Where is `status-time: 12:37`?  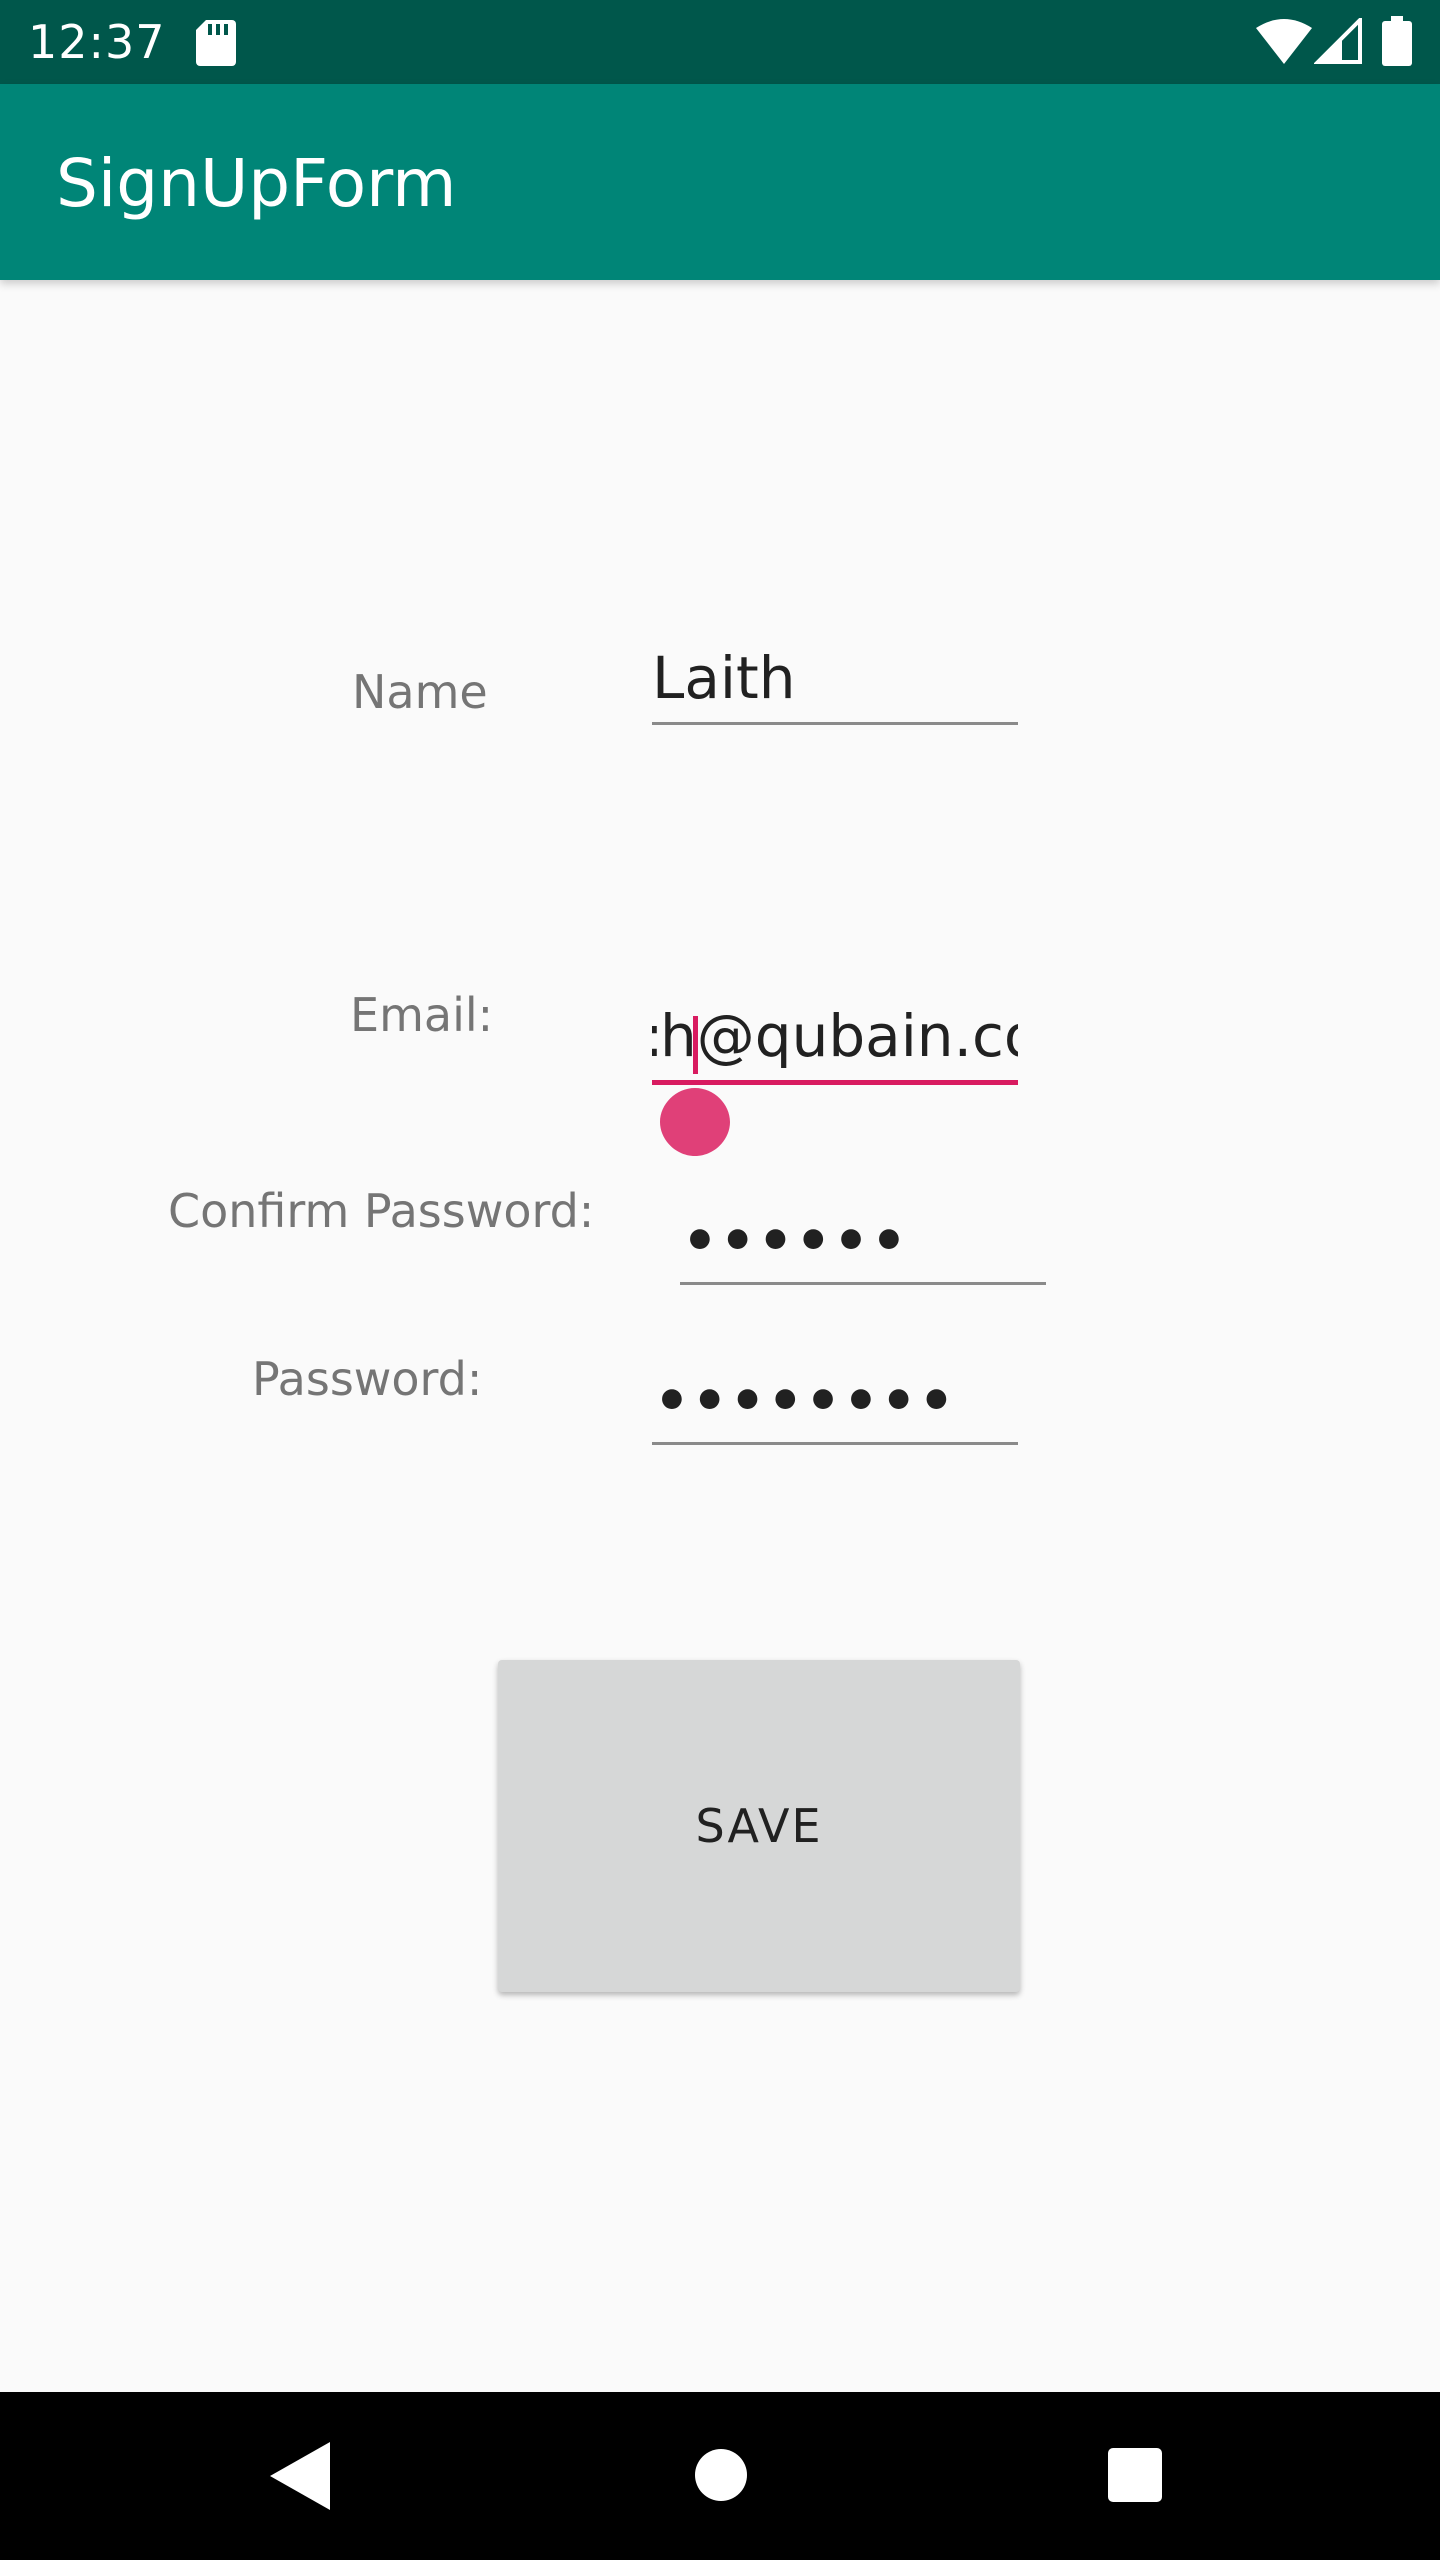
status-time: 12:37 is located at coordinates (97, 42).